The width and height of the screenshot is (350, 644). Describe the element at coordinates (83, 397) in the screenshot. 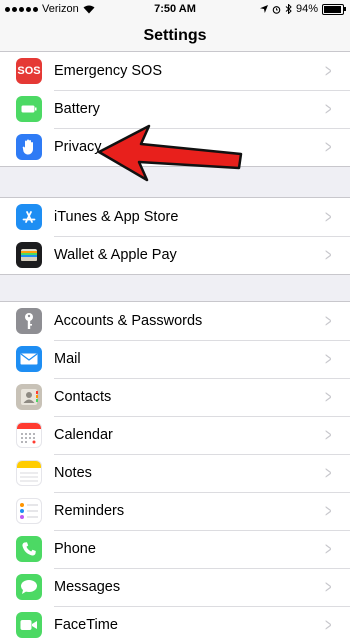

I see `row-label: Contacts` at that location.